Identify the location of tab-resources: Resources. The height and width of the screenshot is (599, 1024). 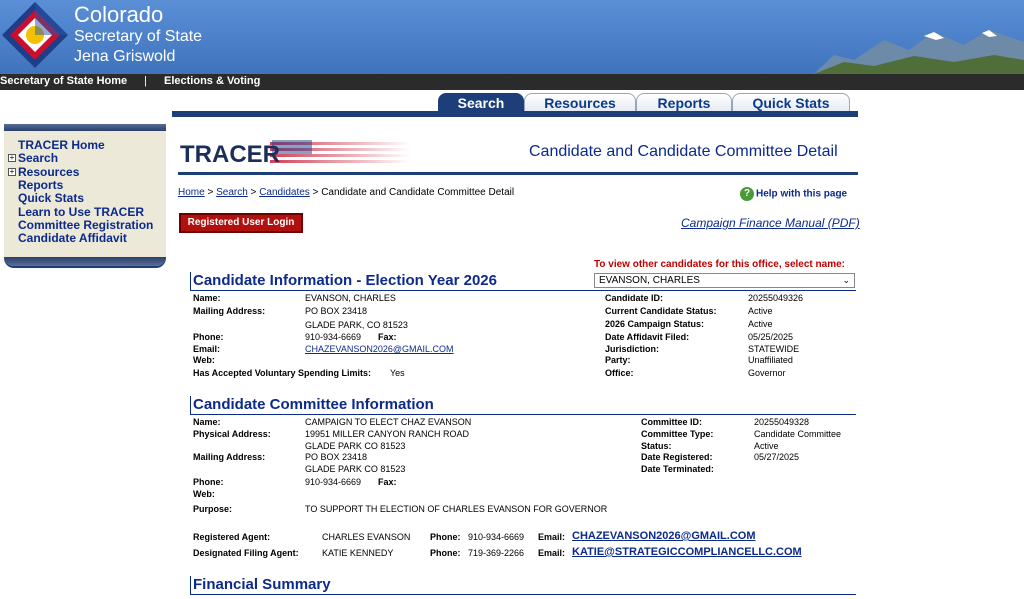
(580, 102).